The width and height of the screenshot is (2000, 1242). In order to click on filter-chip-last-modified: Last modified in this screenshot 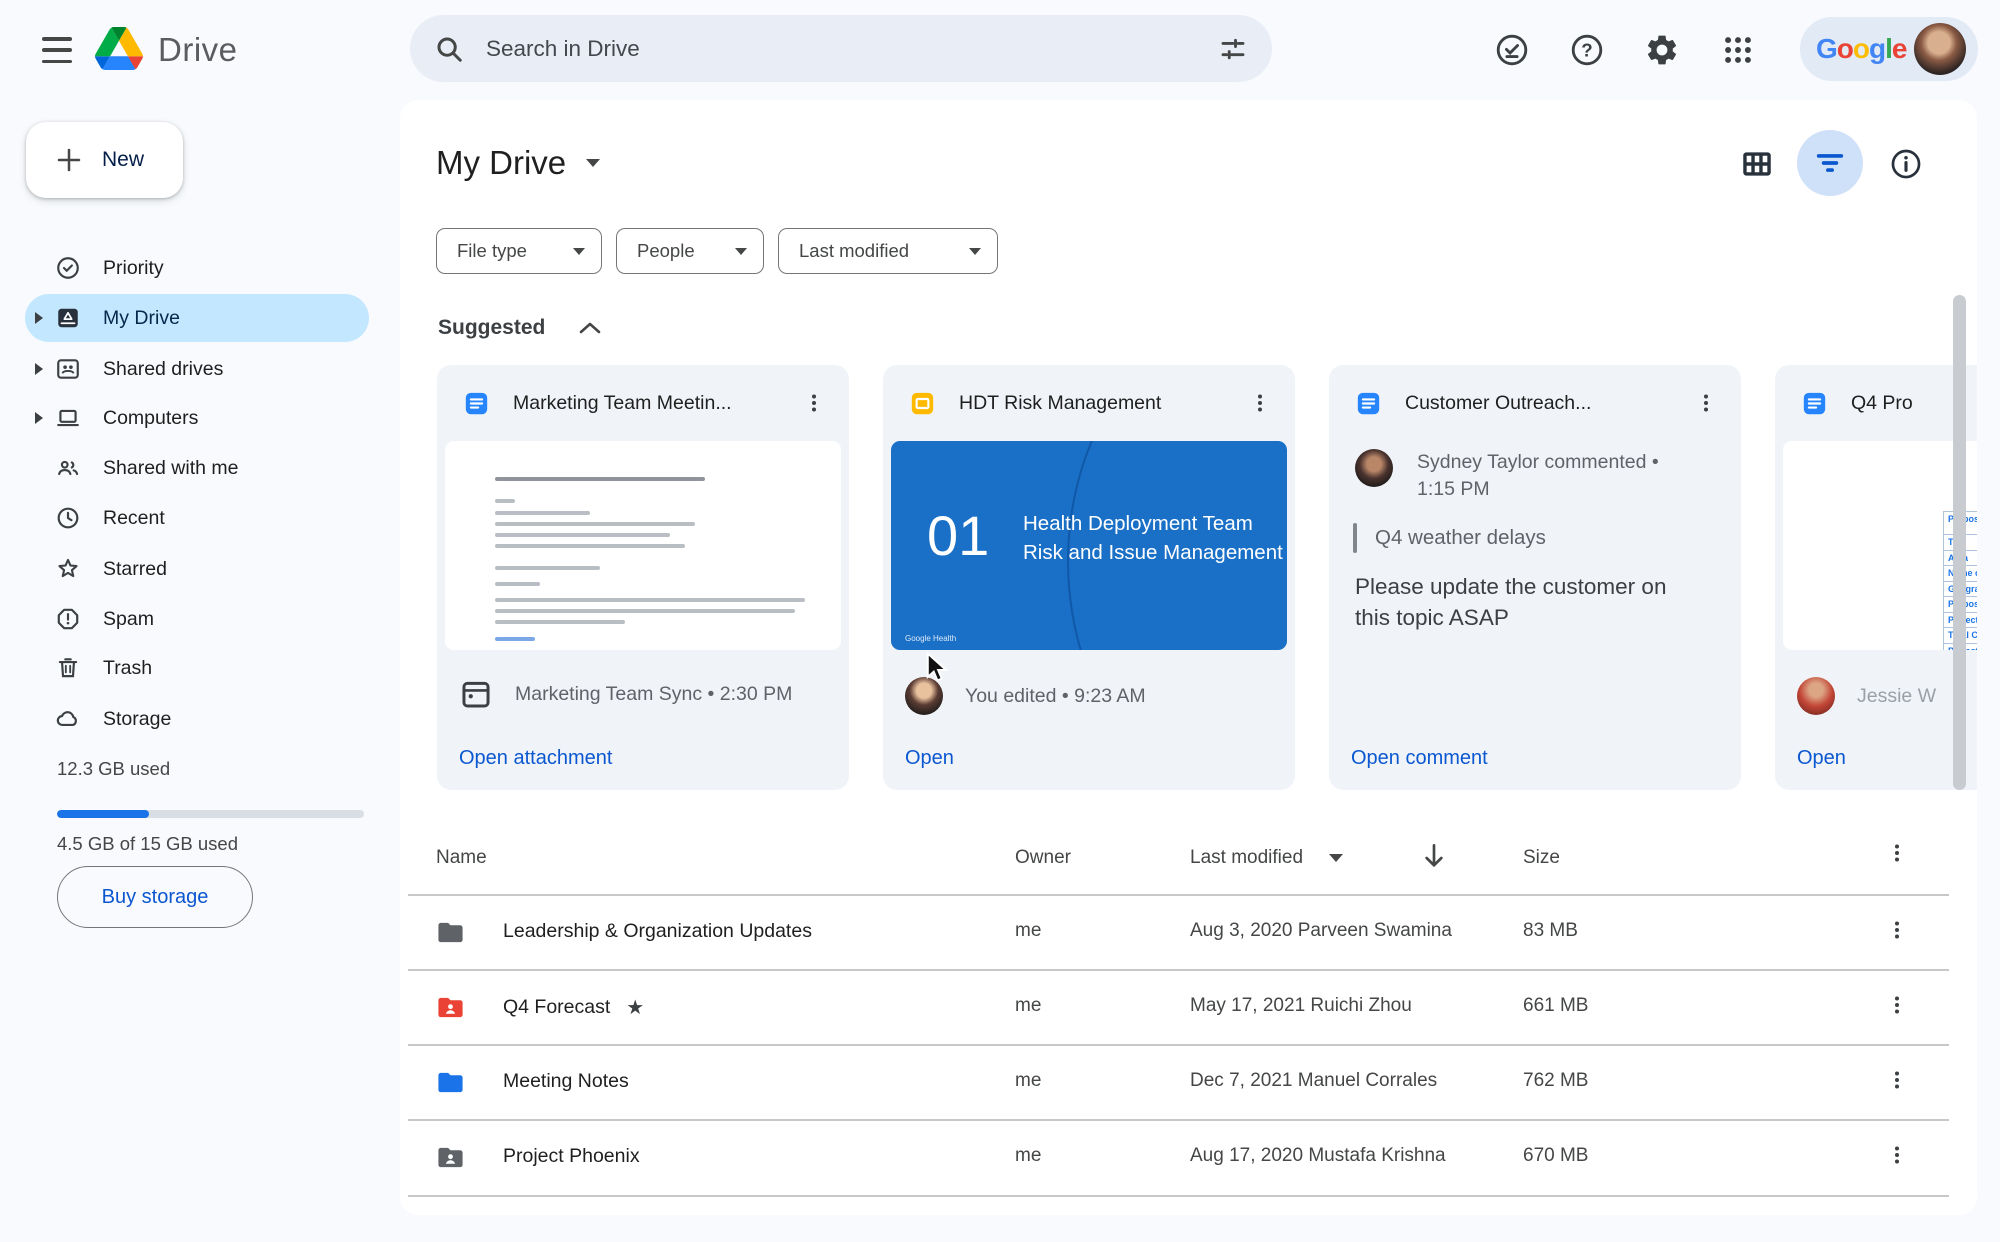, I will do `click(888, 251)`.